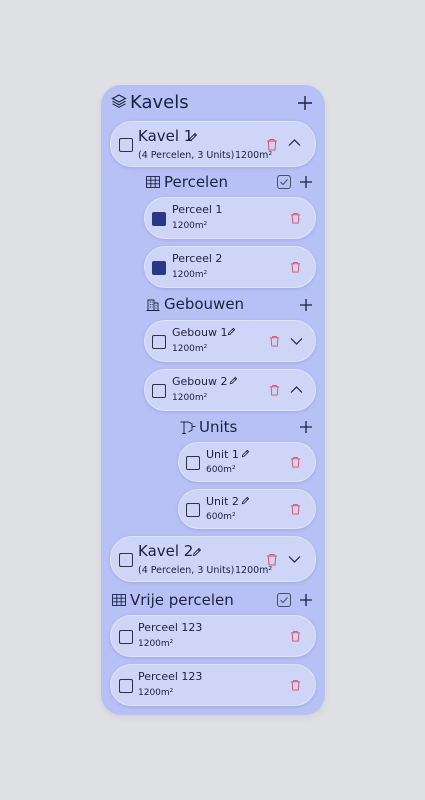  I want to click on section-title-gebouwen: Gebouwen, so click(204, 304).